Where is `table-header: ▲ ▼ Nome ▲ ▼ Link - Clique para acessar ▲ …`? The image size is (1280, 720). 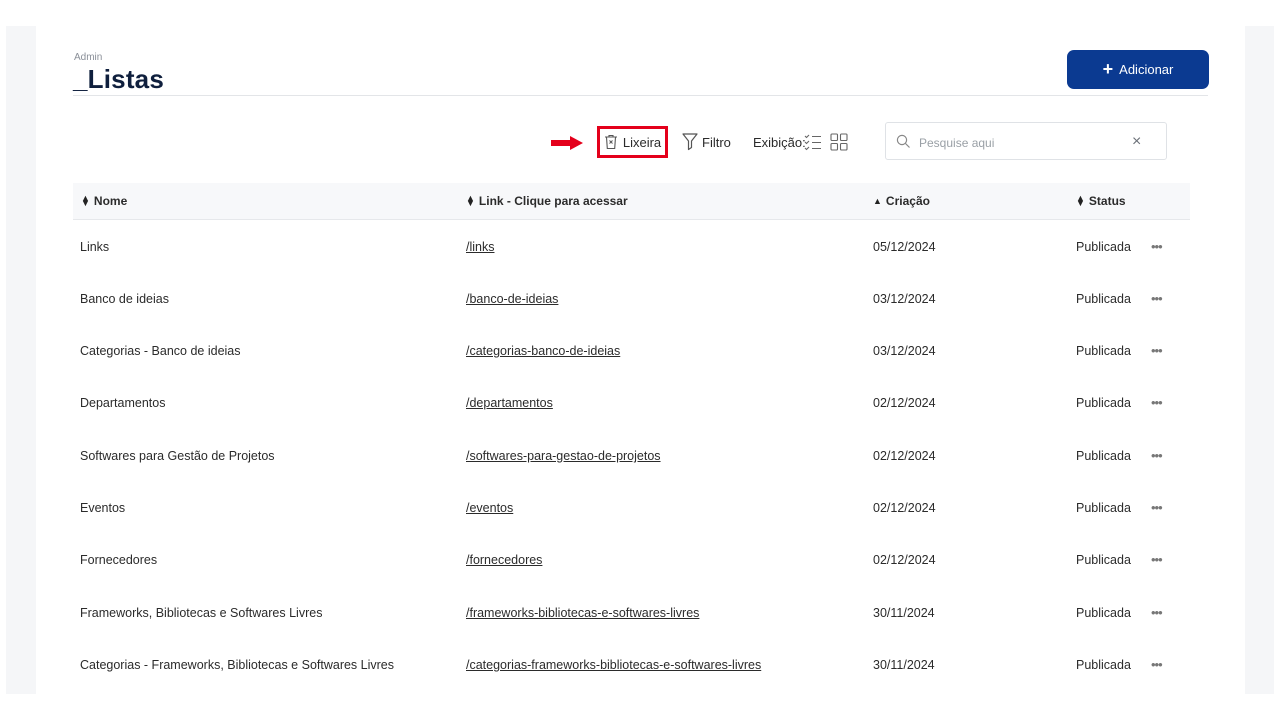
table-header: ▲ ▼ Nome ▲ ▼ Link - Clique para acessar ▲ … is located at coordinates (631, 201).